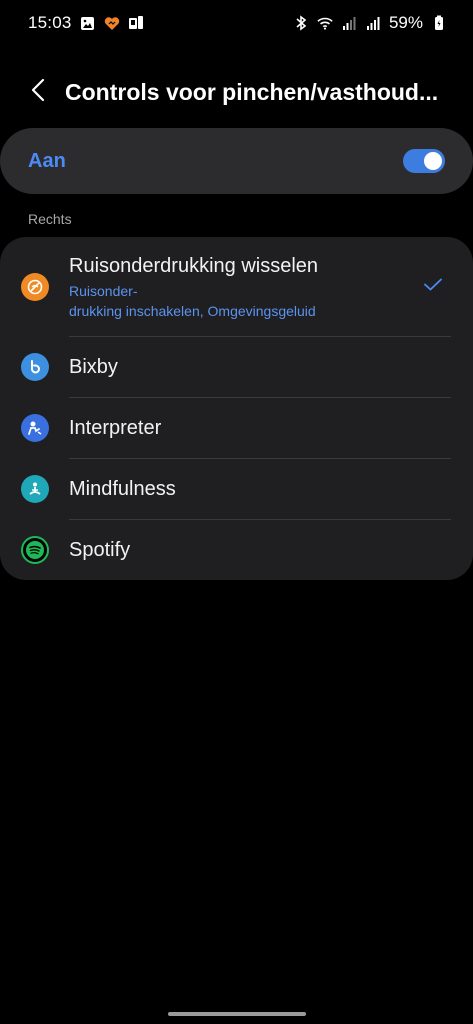 The image size is (473, 1024). I want to click on master-toggle-row: Aan, so click(236, 161).